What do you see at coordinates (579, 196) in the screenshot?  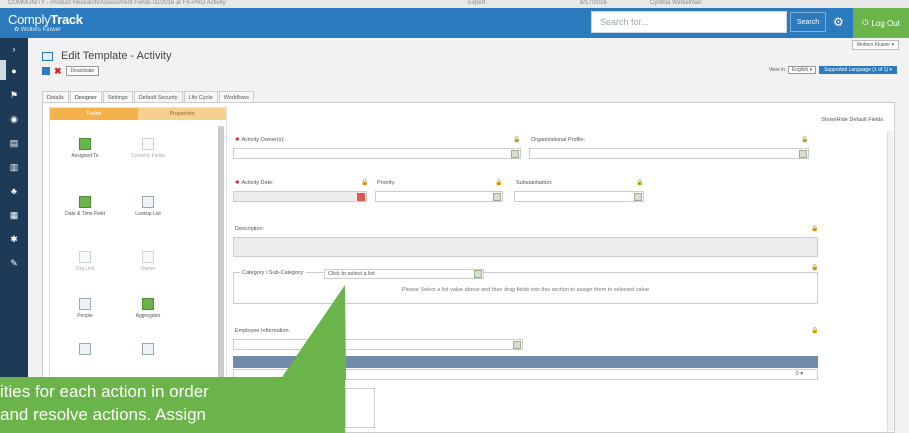 I see `substantiation-field` at bounding box center [579, 196].